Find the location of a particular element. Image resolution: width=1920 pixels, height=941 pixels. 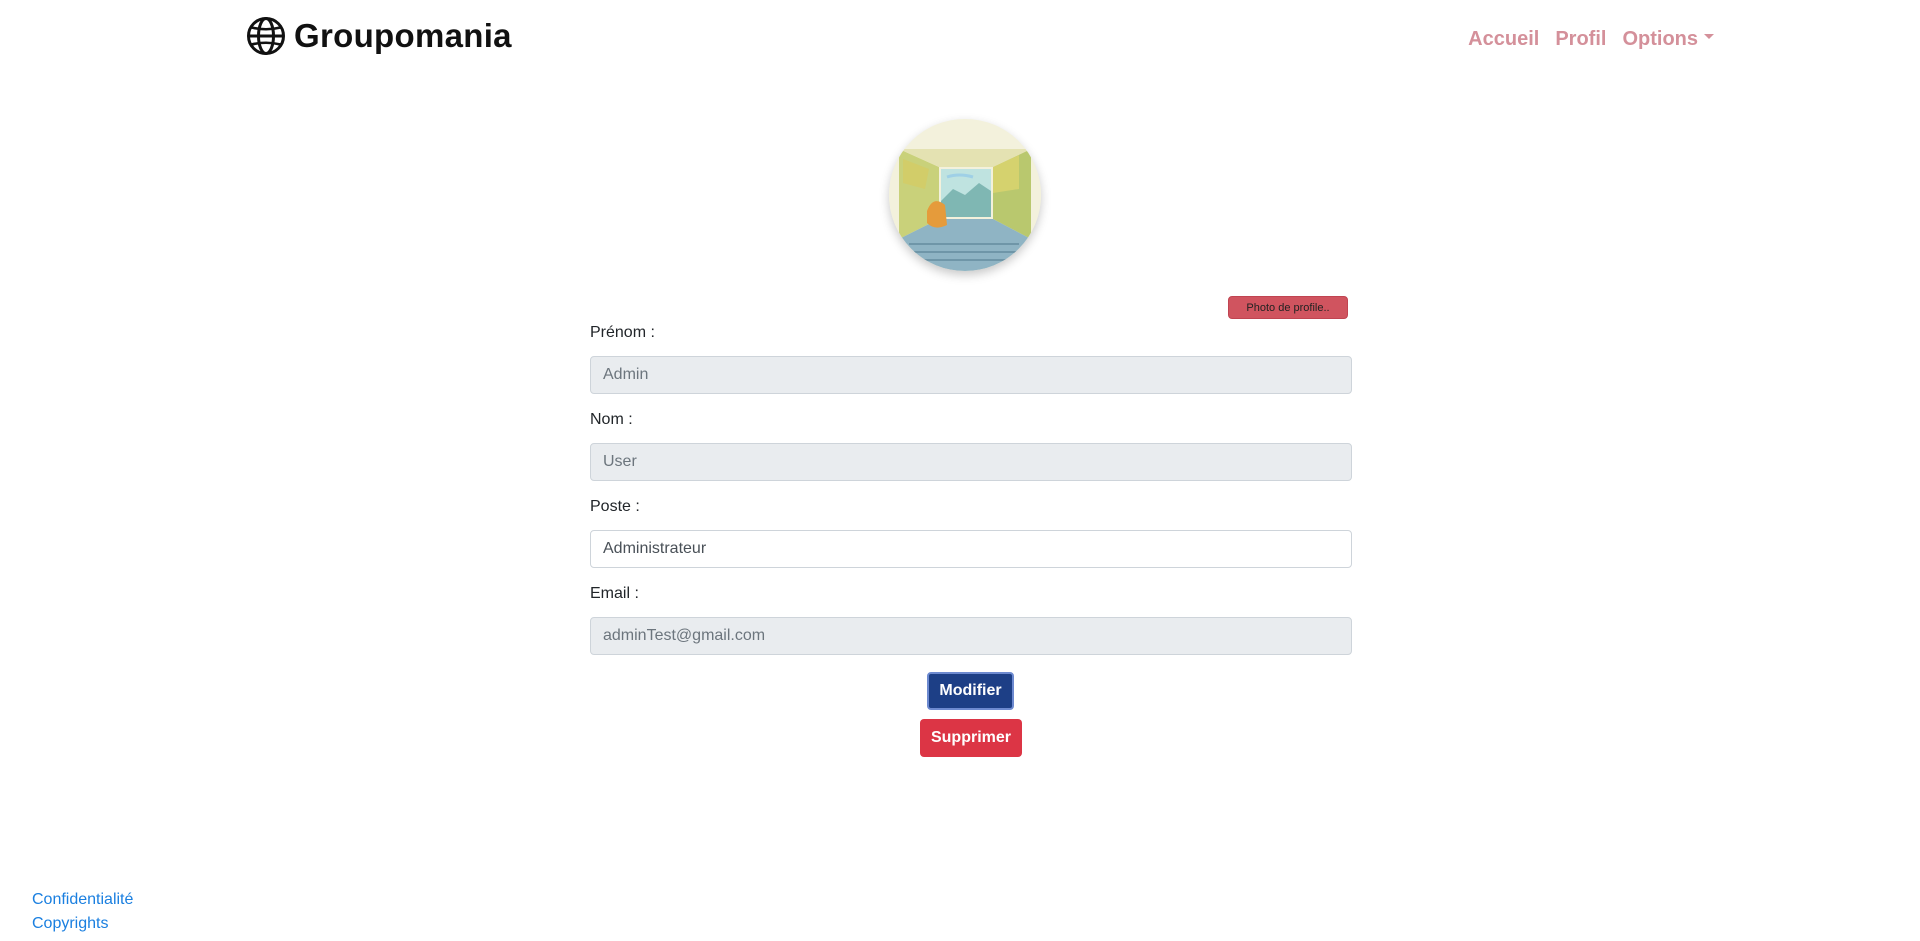

nav-options-dropdown: Options is located at coordinates (1668, 39).